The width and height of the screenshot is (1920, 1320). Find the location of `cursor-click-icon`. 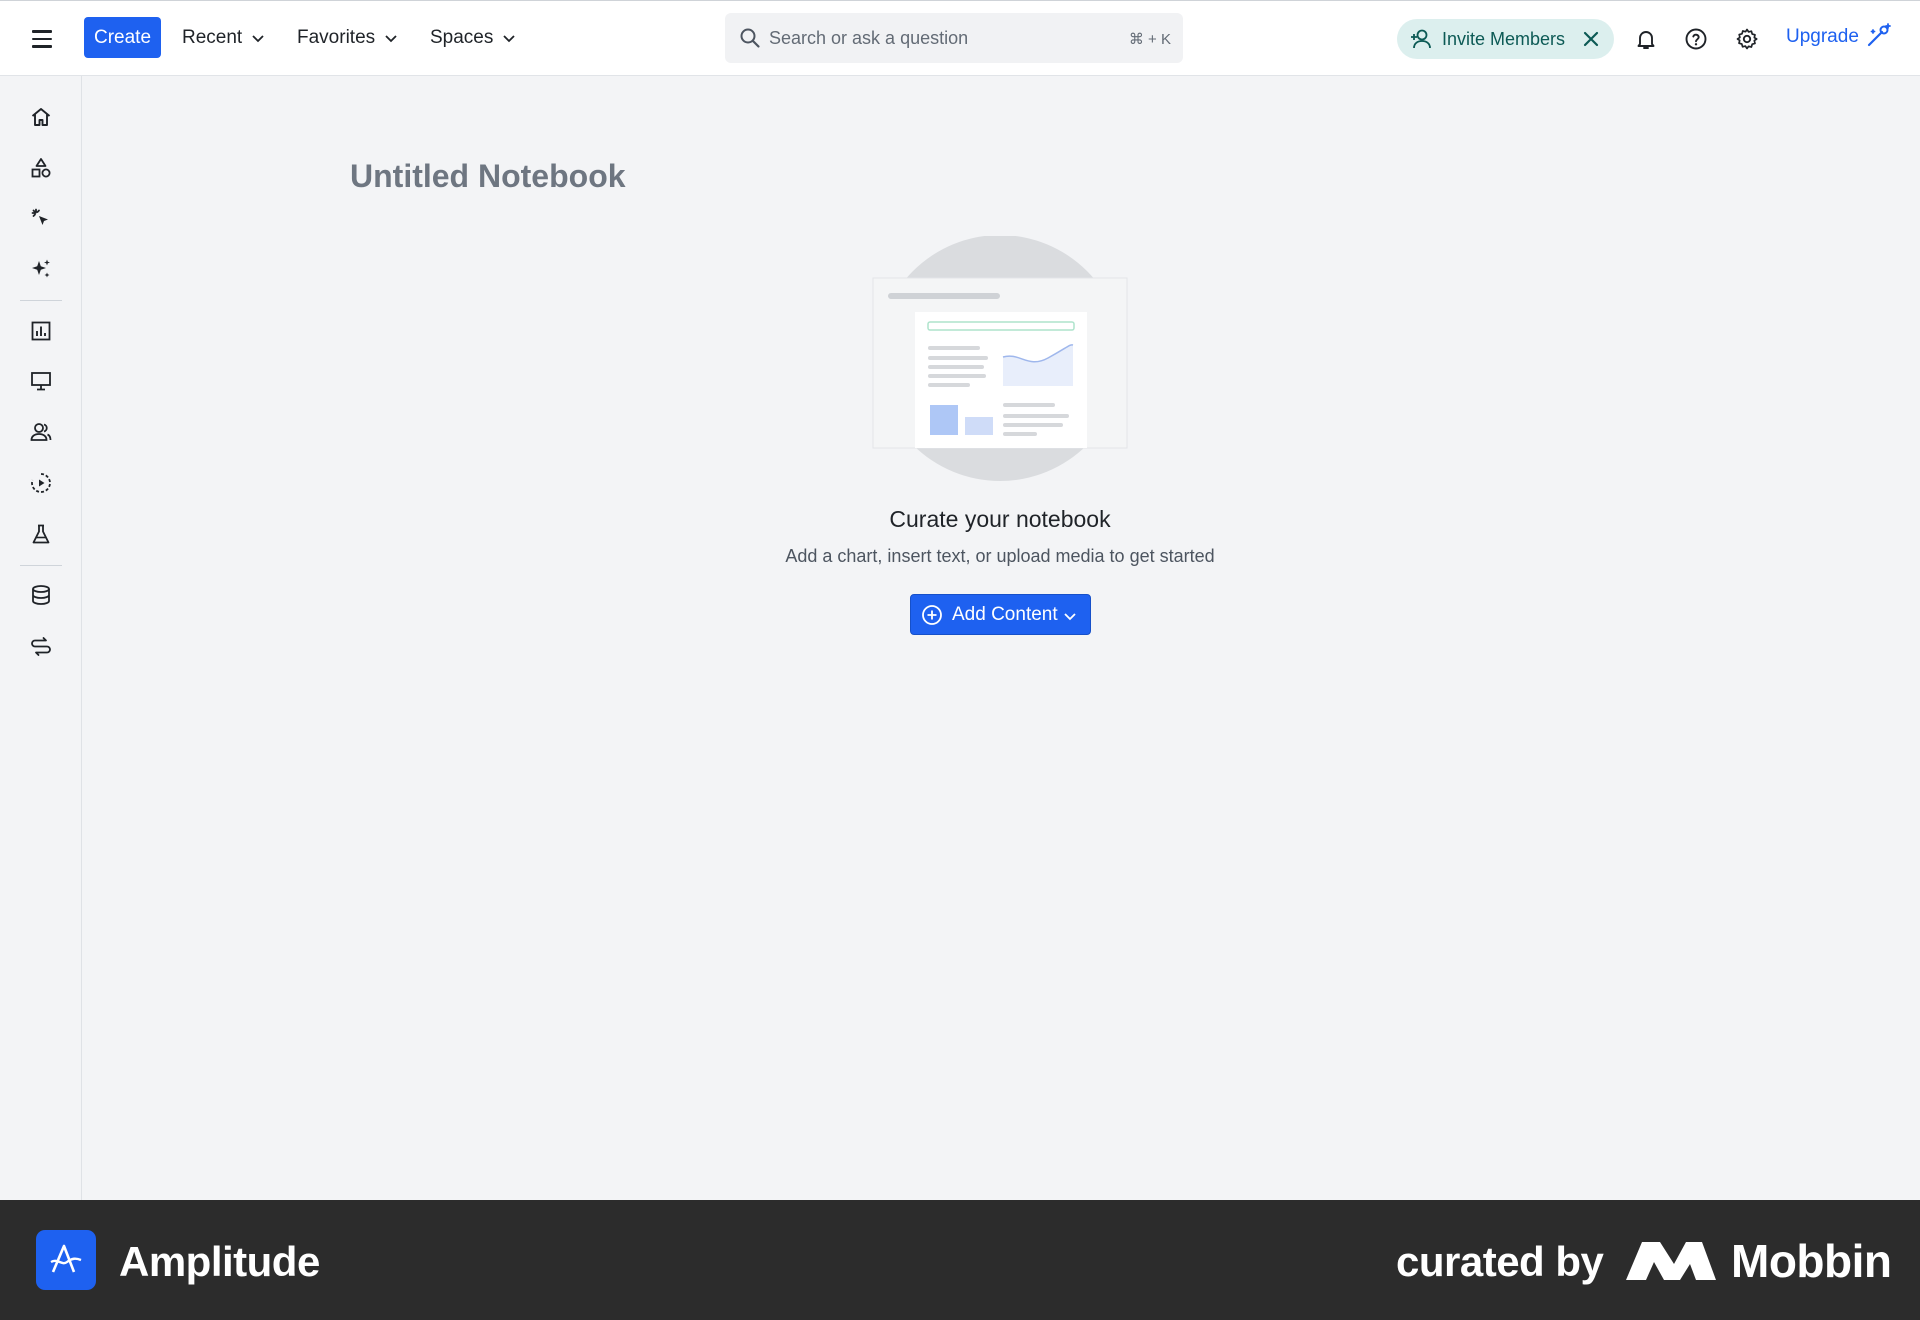

cursor-click-icon is located at coordinates (41, 218).